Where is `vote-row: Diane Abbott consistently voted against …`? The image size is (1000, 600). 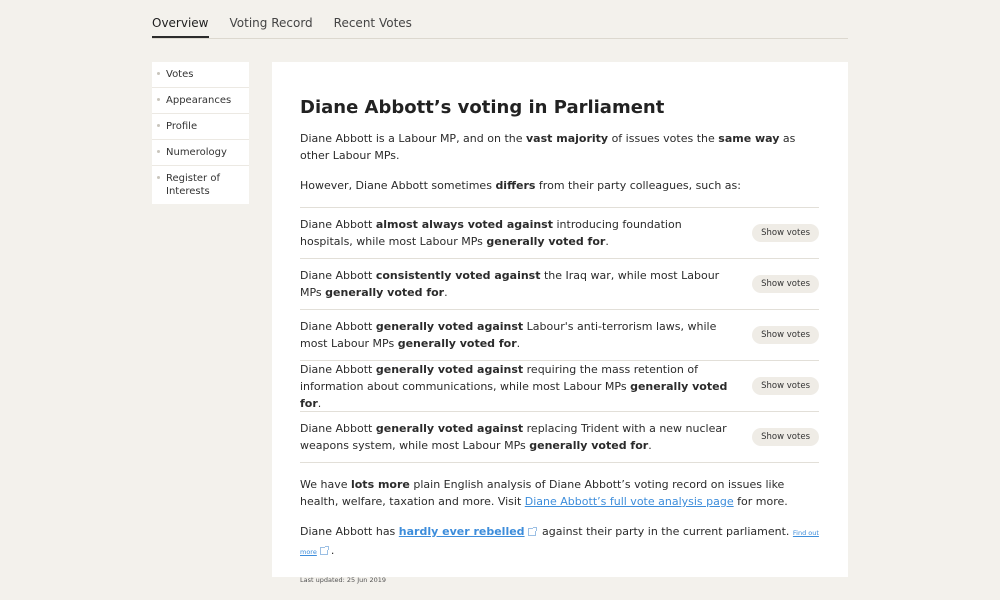
vote-row: Diane Abbott consistently voted against … is located at coordinates (559, 284).